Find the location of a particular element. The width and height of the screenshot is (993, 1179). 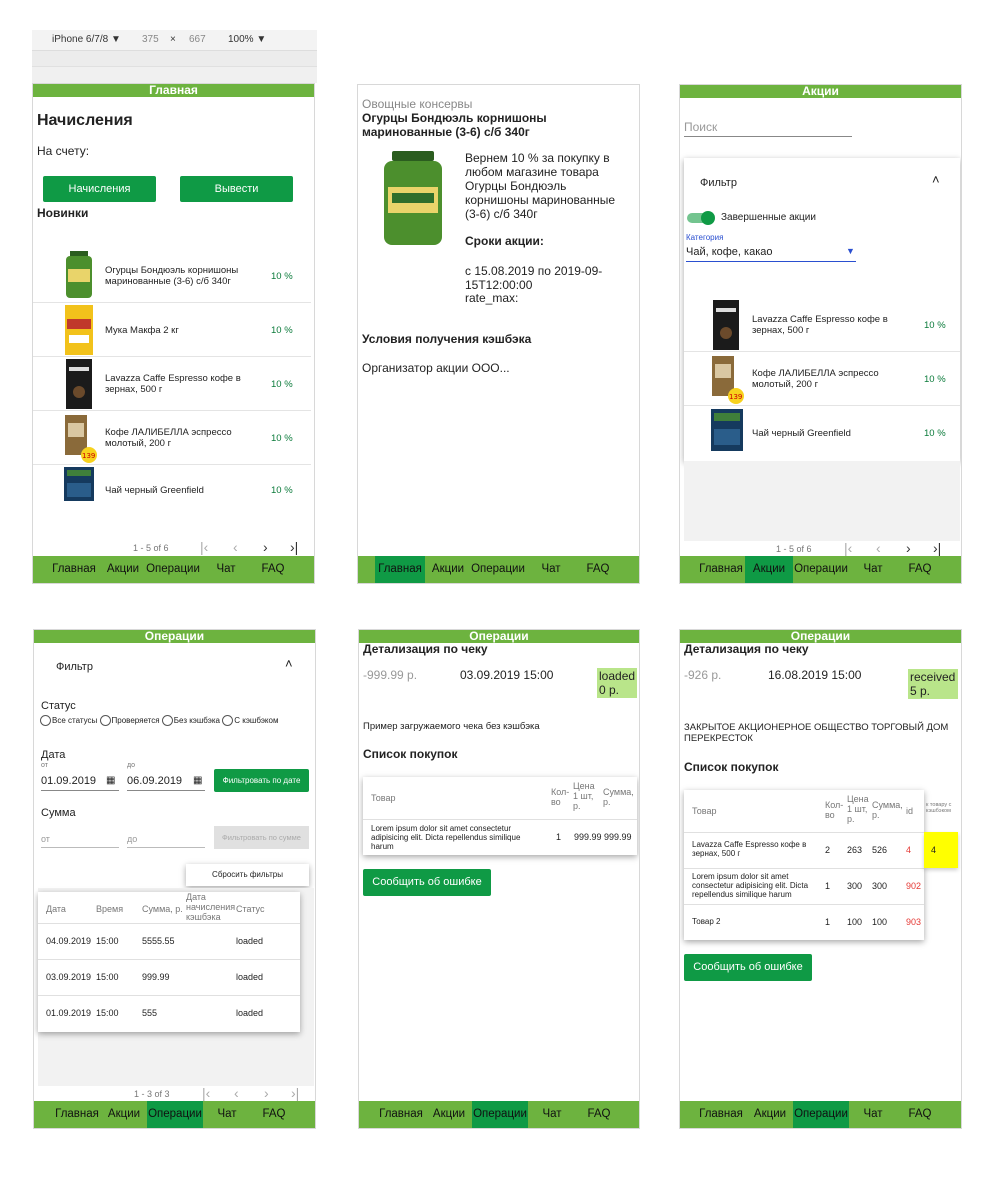

col-price: Цена 1 шт, р. is located at coordinates (858, 809).